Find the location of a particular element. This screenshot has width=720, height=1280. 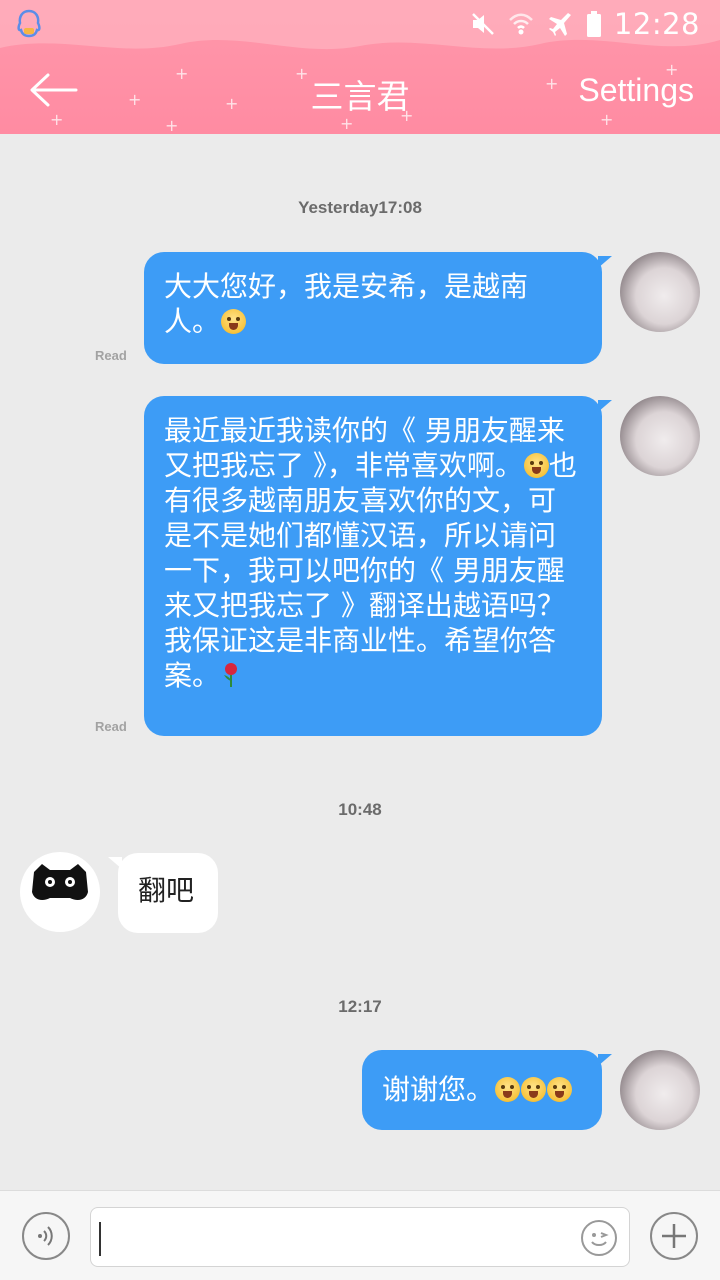

voice-button is located at coordinates (46, 1236).